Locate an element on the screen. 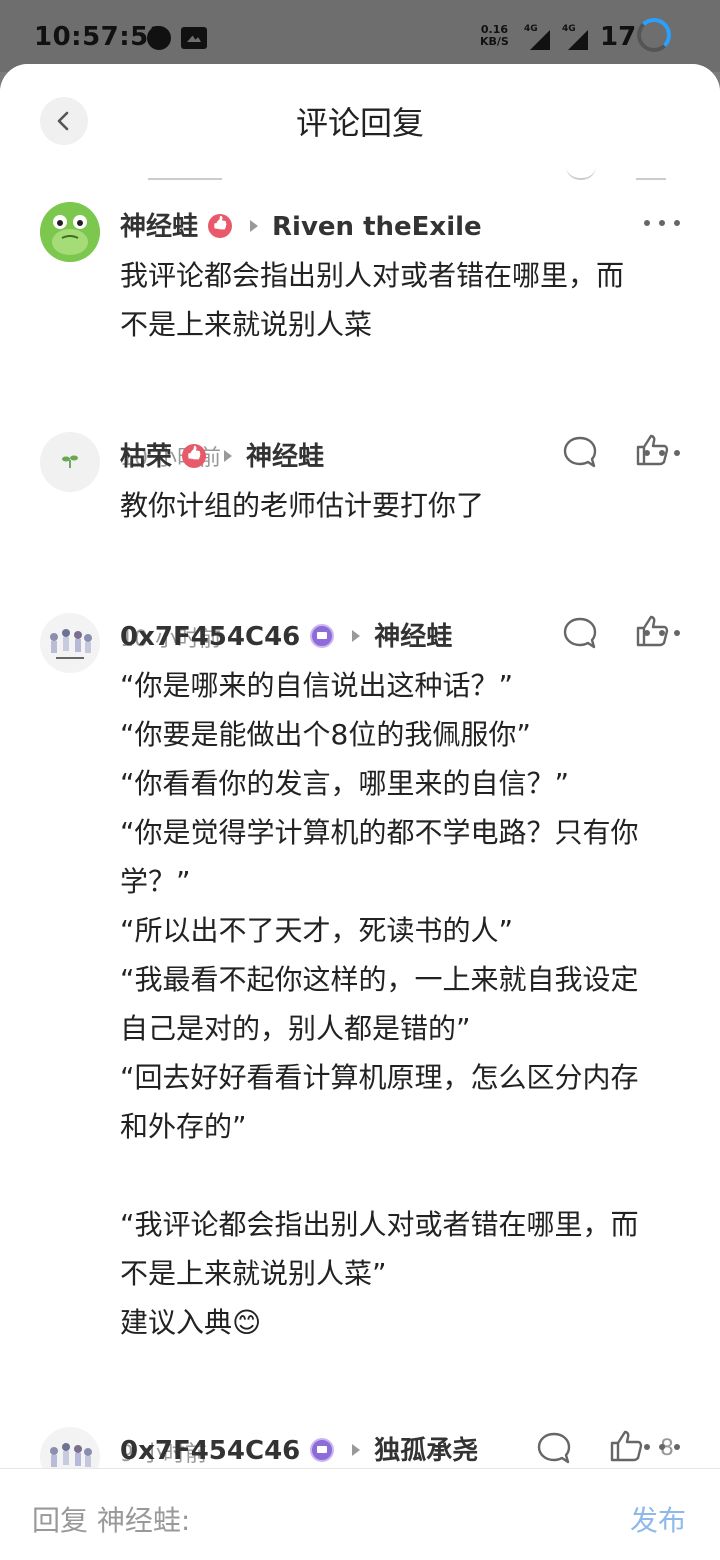 This screenshot has width=720, height=1560. scrolled-text-fragment is located at coordinates (185, 172).